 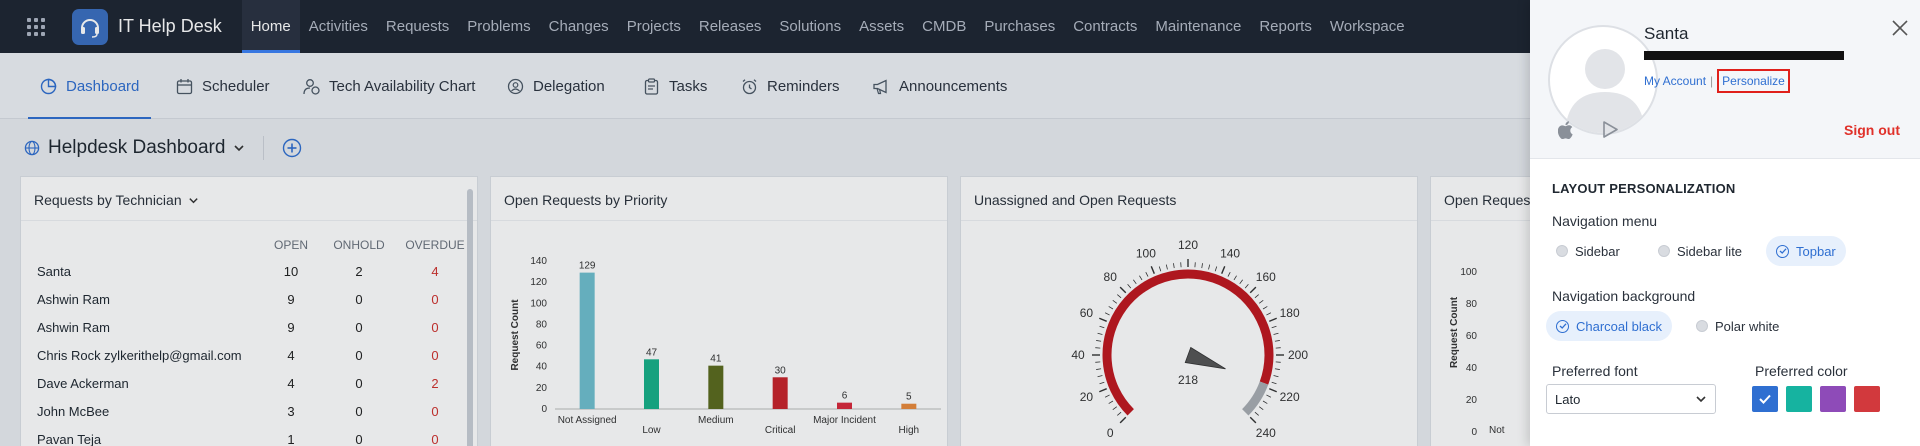 What do you see at coordinates (1644, 188) in the screenshot?
I see `section-title: LAYOUT PERSONALIZATION` at bounding box center [1644, 188].